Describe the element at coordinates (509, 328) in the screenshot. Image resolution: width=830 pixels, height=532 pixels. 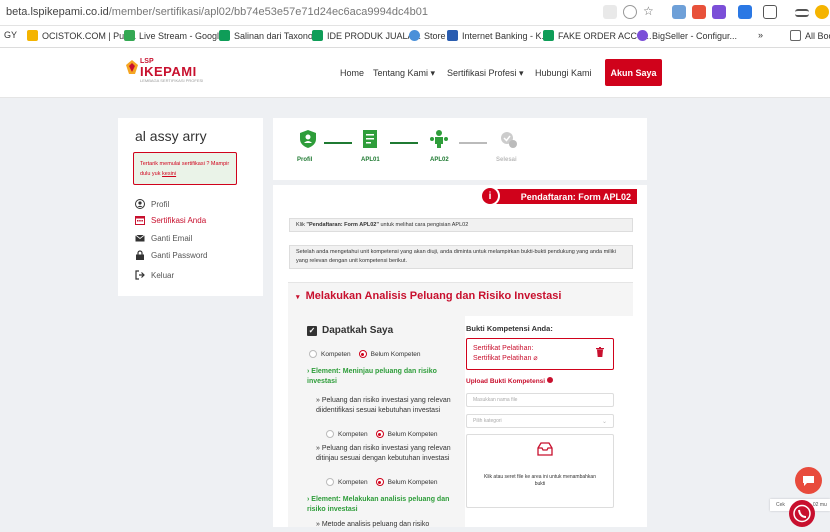
I see `bukti-title: Bukti Kompetensi Anda:` at that location.